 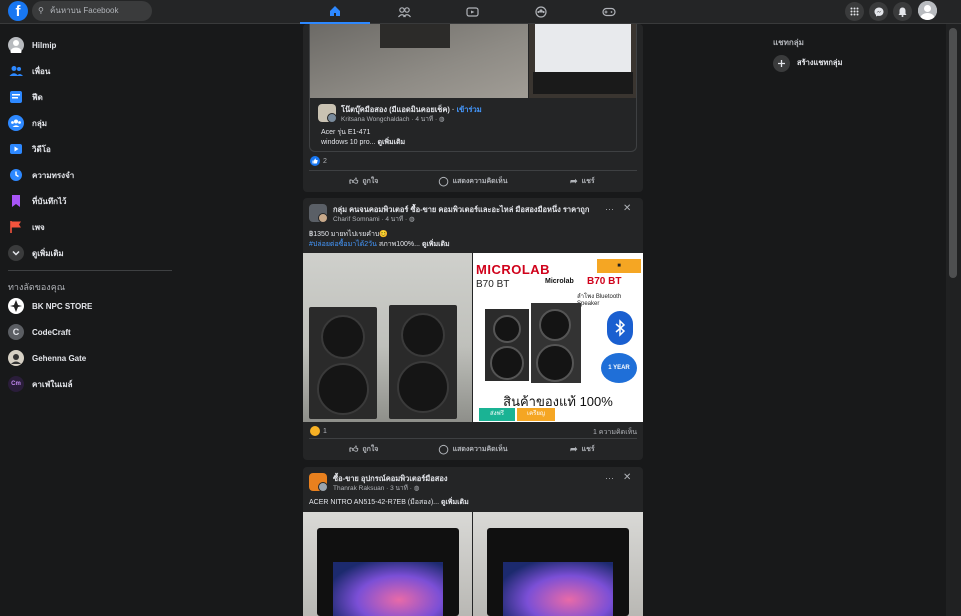 I want to click on tab-watch, so click(x=472, y=12).